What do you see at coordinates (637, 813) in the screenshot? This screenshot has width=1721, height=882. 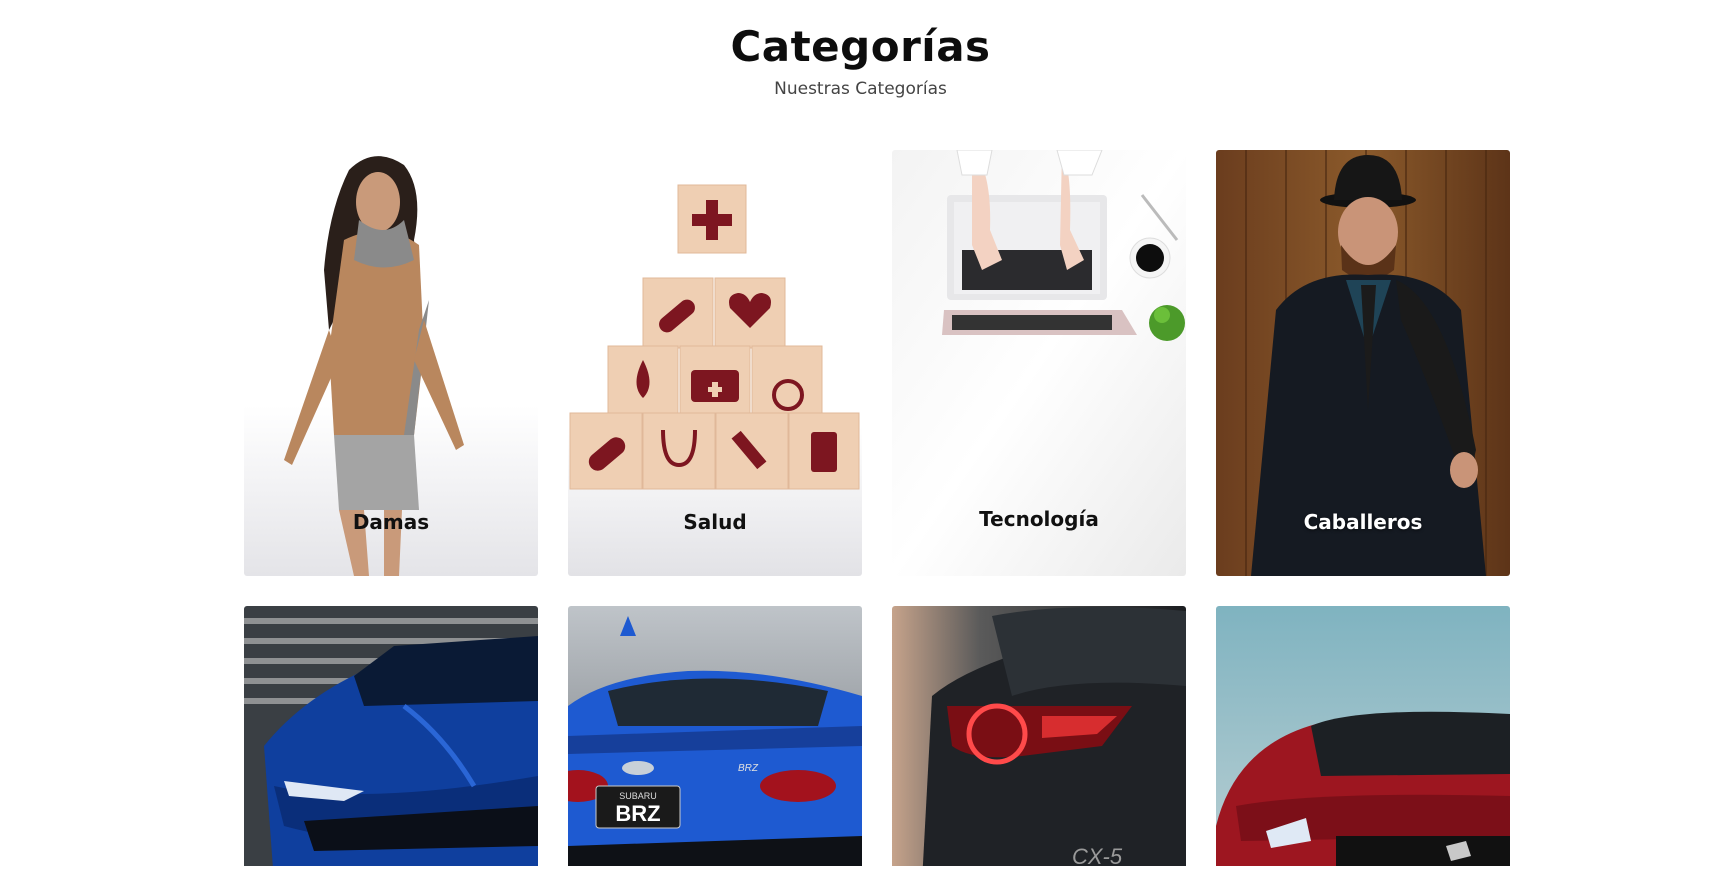 I see `plate-main-text: BRZ` at bounding box center [637, 813].